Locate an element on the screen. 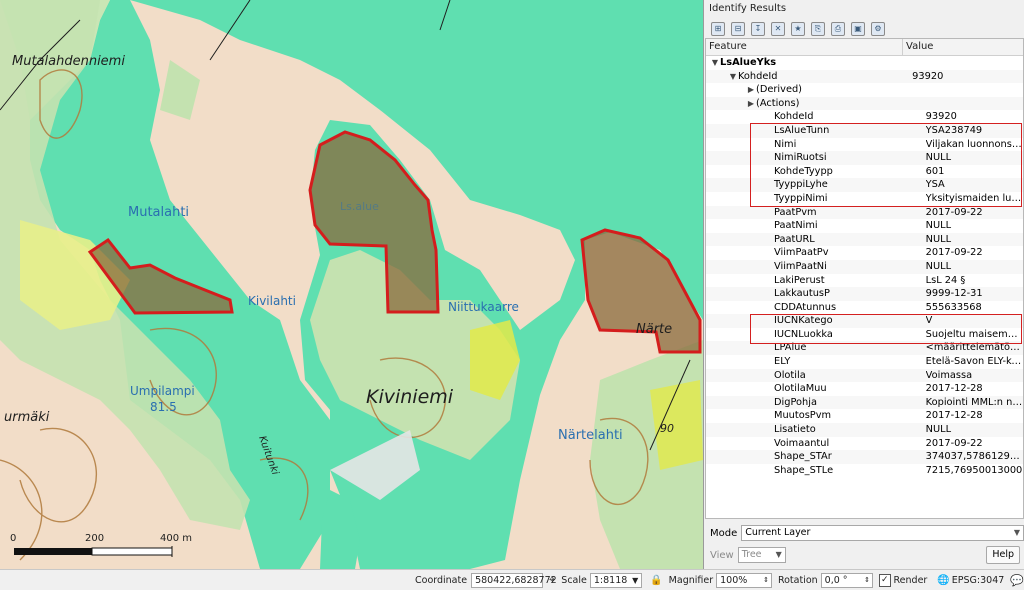 The image size is (1024, 590). feature-cell: Voimaantul is located at coordinates (816, 444).